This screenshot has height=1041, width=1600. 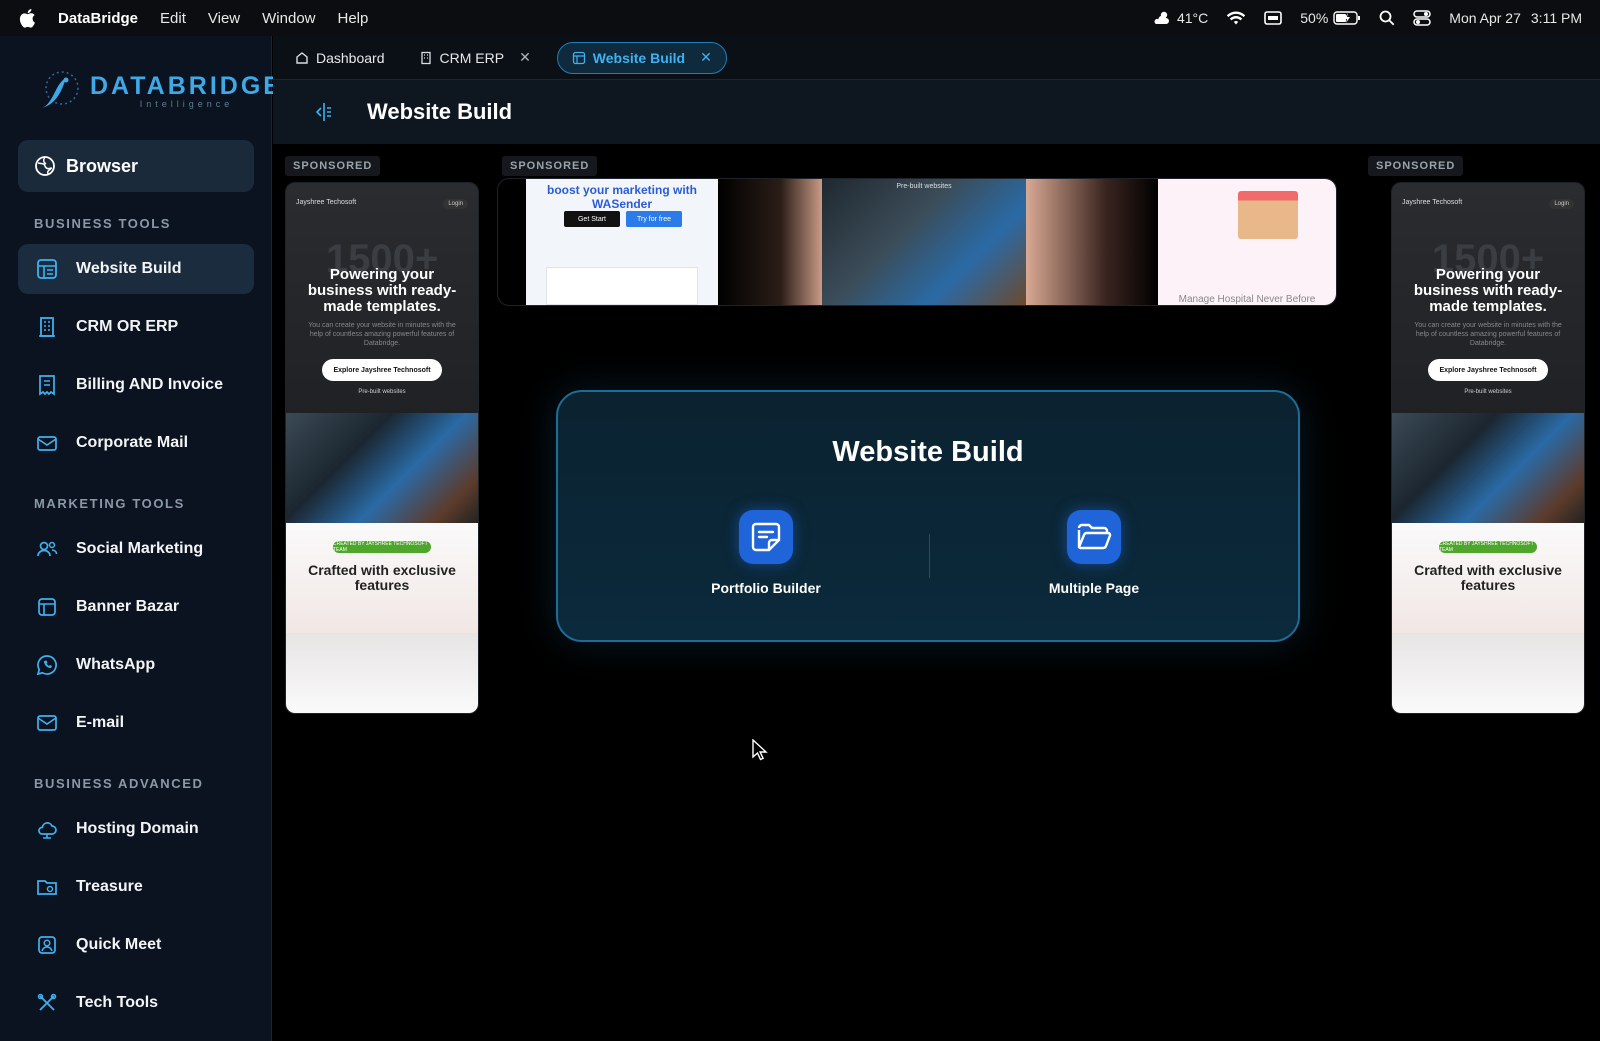 I want to click on tab-dashboard: Dashboard, so click(x=340, y=58).